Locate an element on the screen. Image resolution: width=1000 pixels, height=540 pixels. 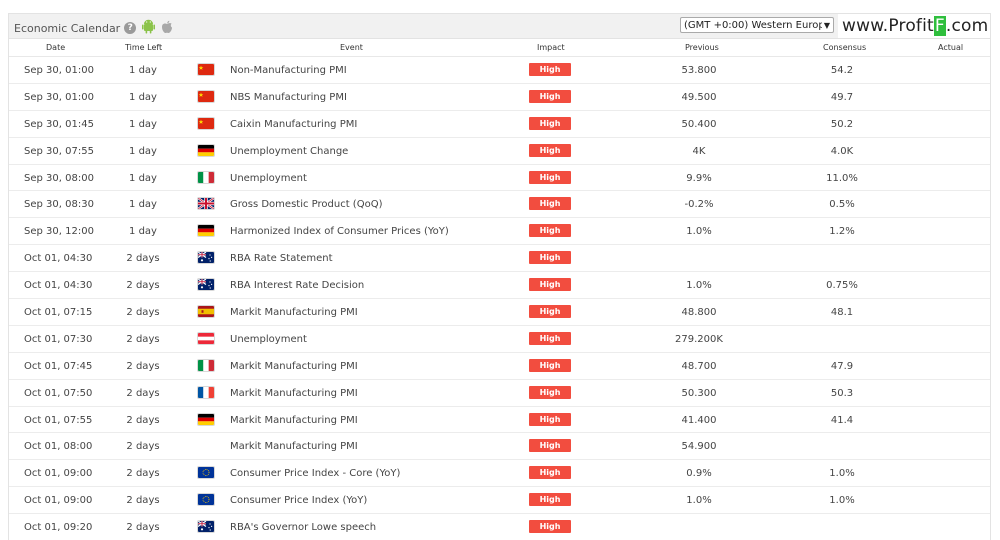
event-date: Oct 01, 07:50 is located at coordinates (58, 393).